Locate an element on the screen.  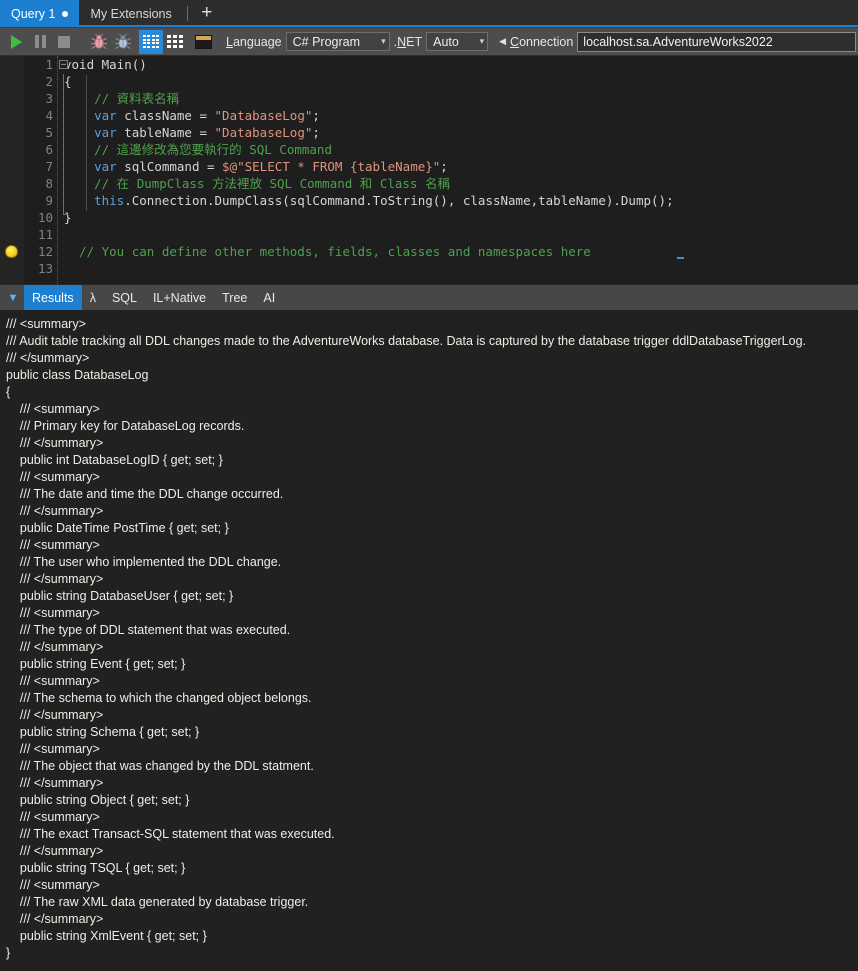
tab-sql: SQL is located at coordinates (124, 297).